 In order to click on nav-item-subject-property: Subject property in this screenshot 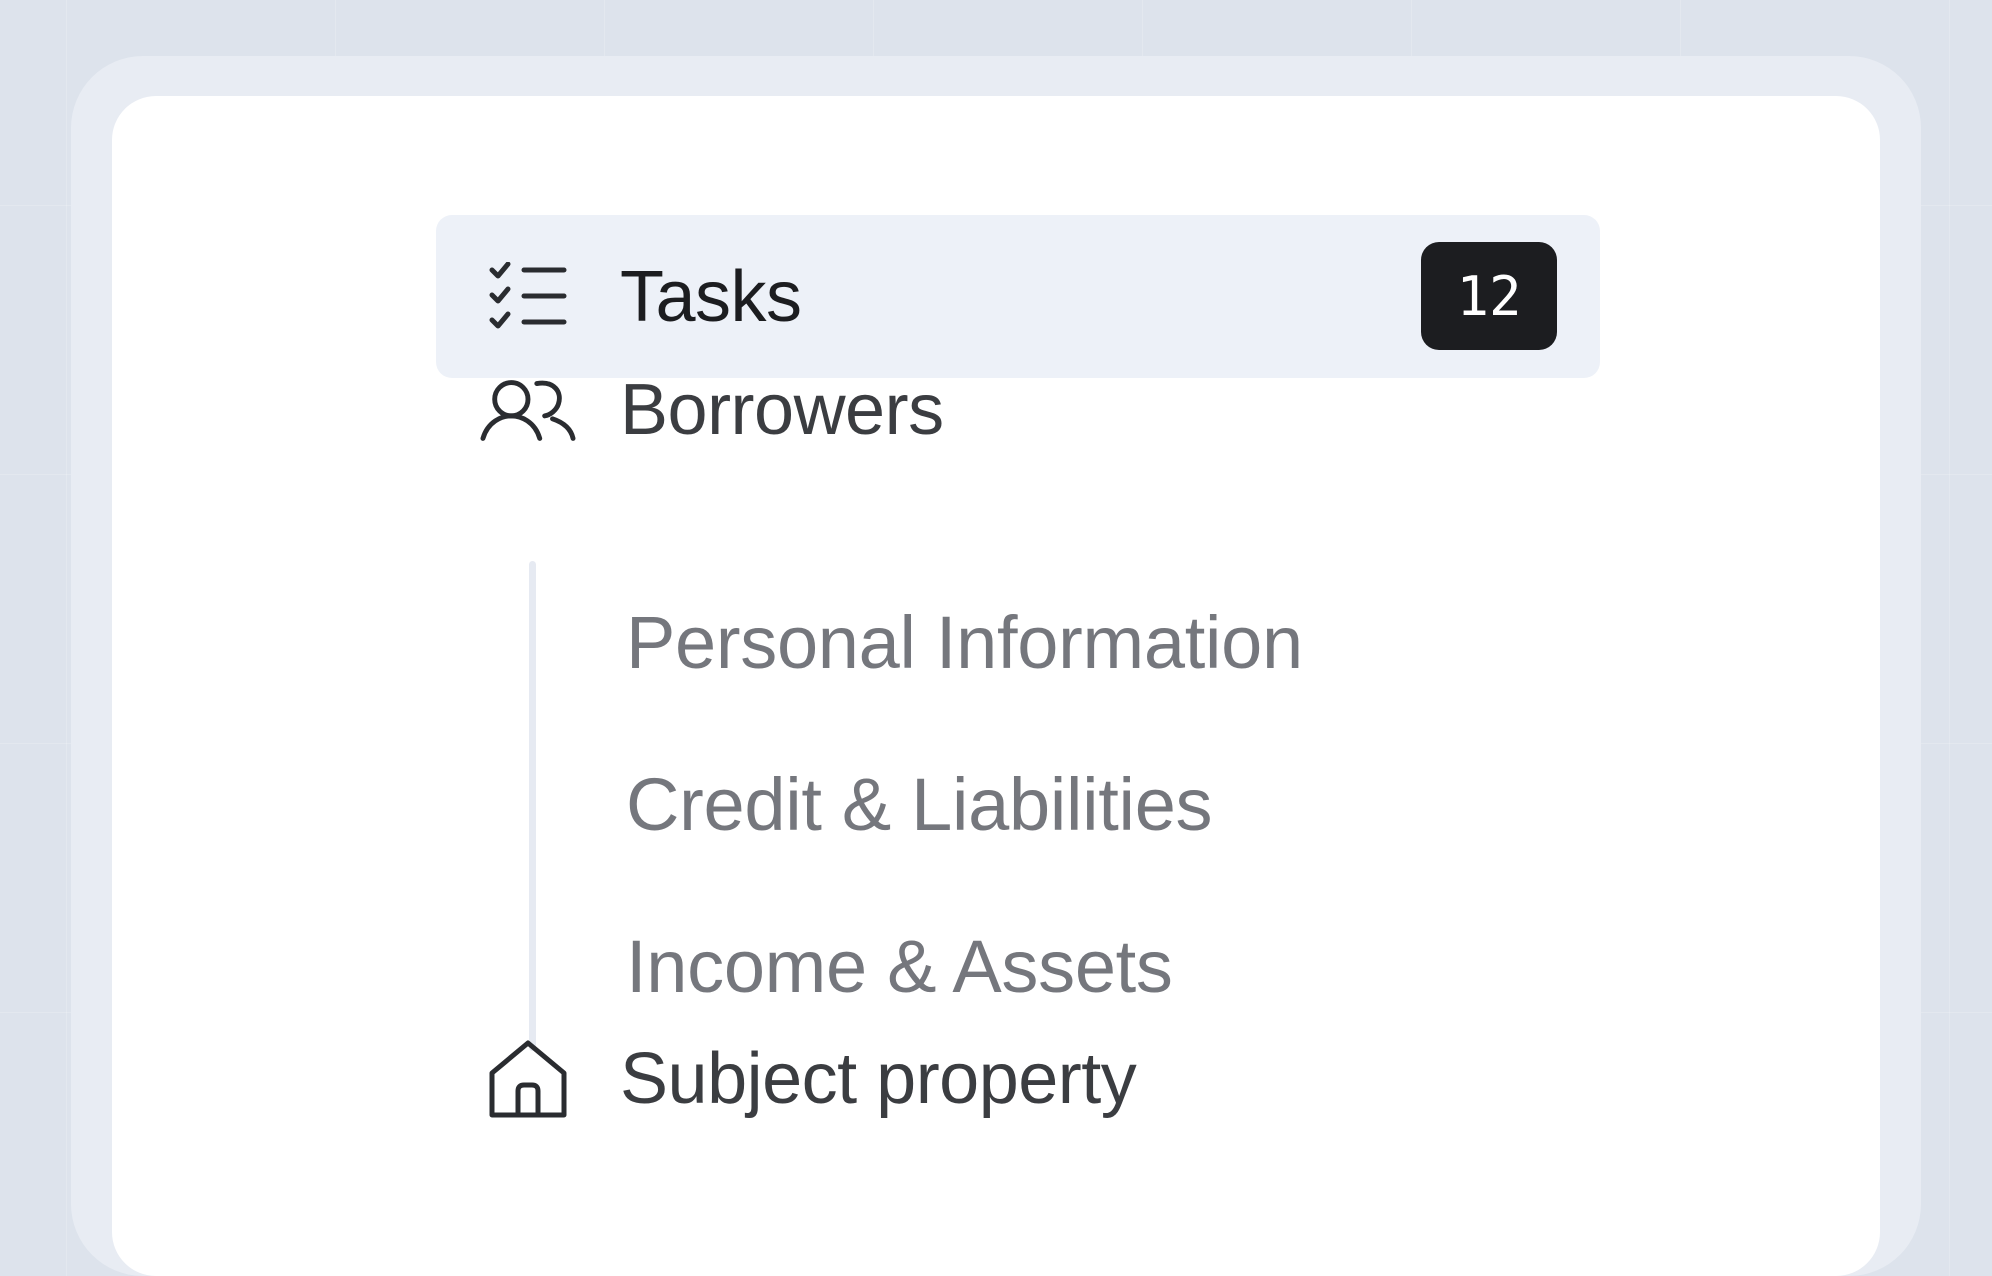, I will do `click(1018, 1079)`.